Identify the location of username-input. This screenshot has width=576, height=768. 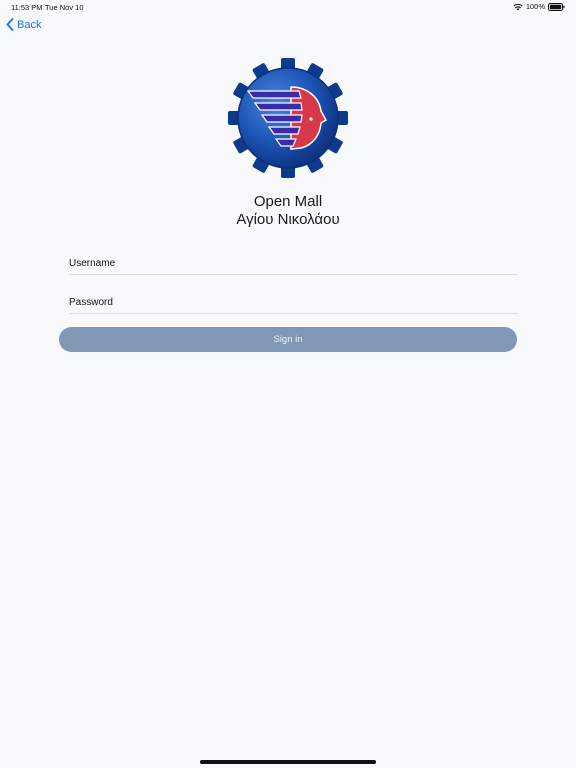
(293, 263).